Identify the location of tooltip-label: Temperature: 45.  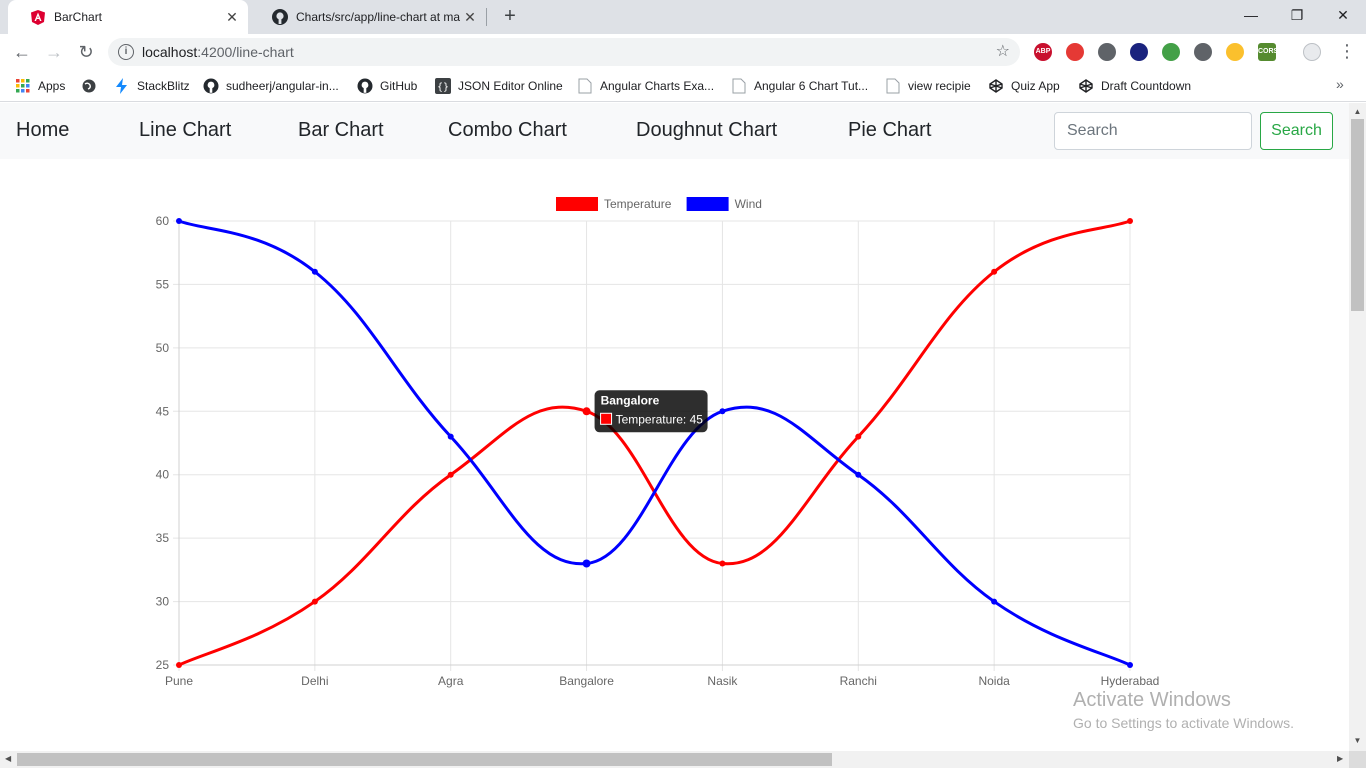
(660, 419).